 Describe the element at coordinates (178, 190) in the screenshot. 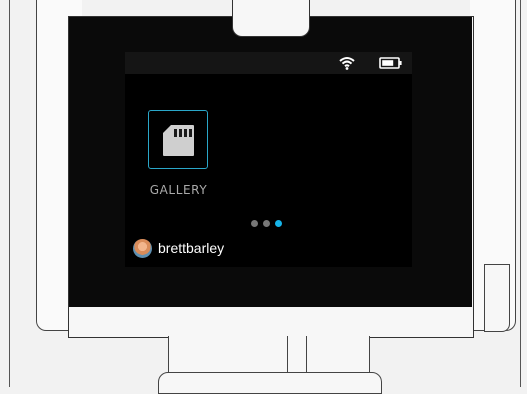

I see `gallery-app-label: GALLERY` at that location.